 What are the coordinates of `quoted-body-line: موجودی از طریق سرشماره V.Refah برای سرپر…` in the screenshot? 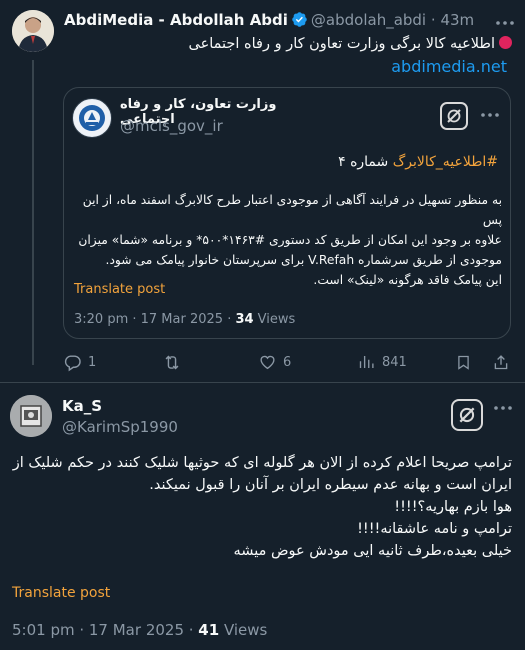 It's located at (303, 260).